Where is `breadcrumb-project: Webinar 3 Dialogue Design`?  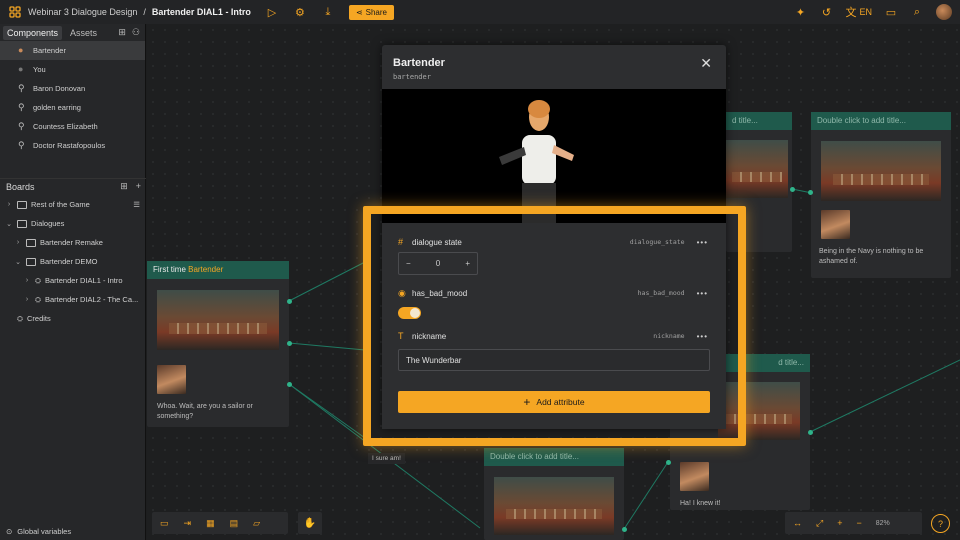
breadcrumb-project: Webinar 3 Dialogue Design is located at coordinates (82, 12).